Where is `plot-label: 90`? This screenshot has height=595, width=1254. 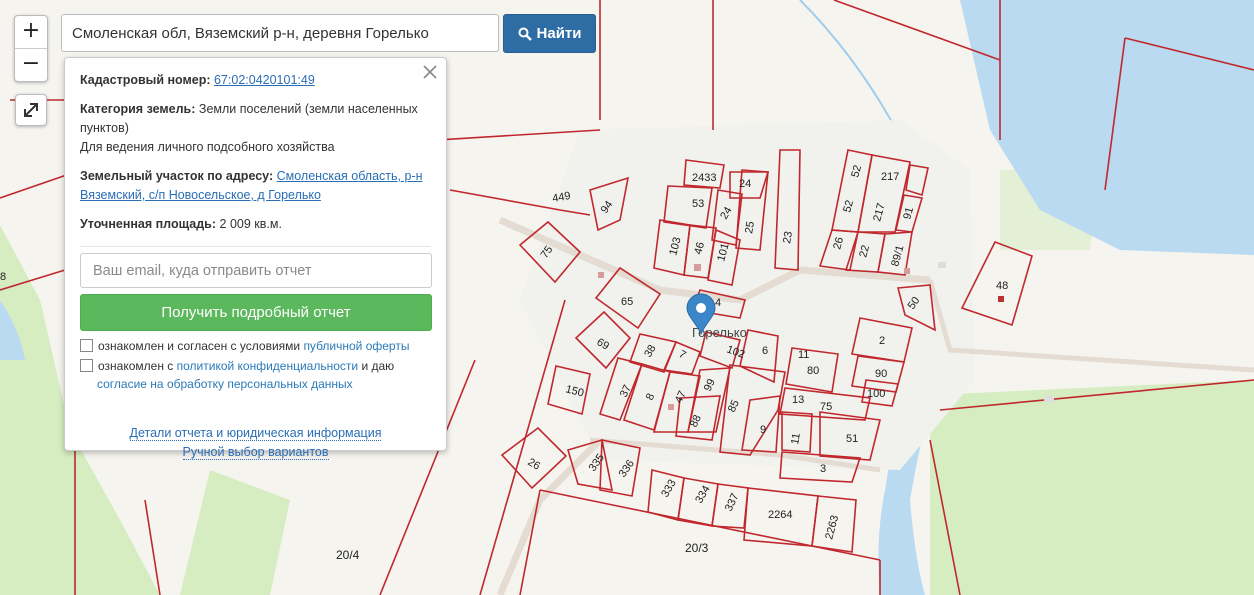 plot-label: 90 is located at coordinates (881, 374).